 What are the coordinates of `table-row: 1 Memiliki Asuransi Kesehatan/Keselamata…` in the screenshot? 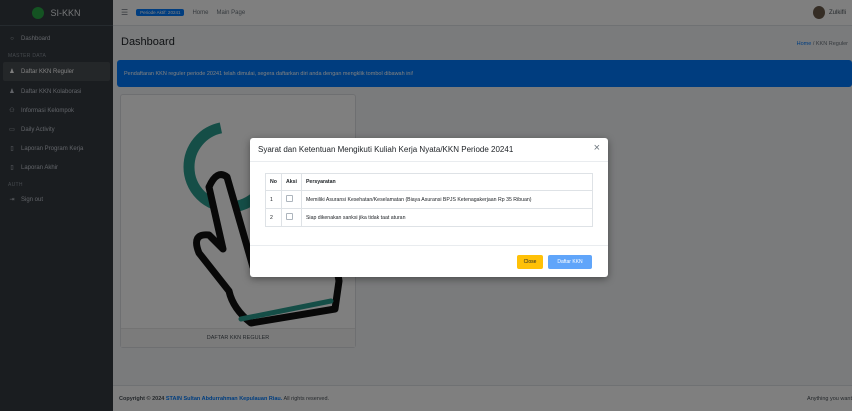 It's located at (429, 199).